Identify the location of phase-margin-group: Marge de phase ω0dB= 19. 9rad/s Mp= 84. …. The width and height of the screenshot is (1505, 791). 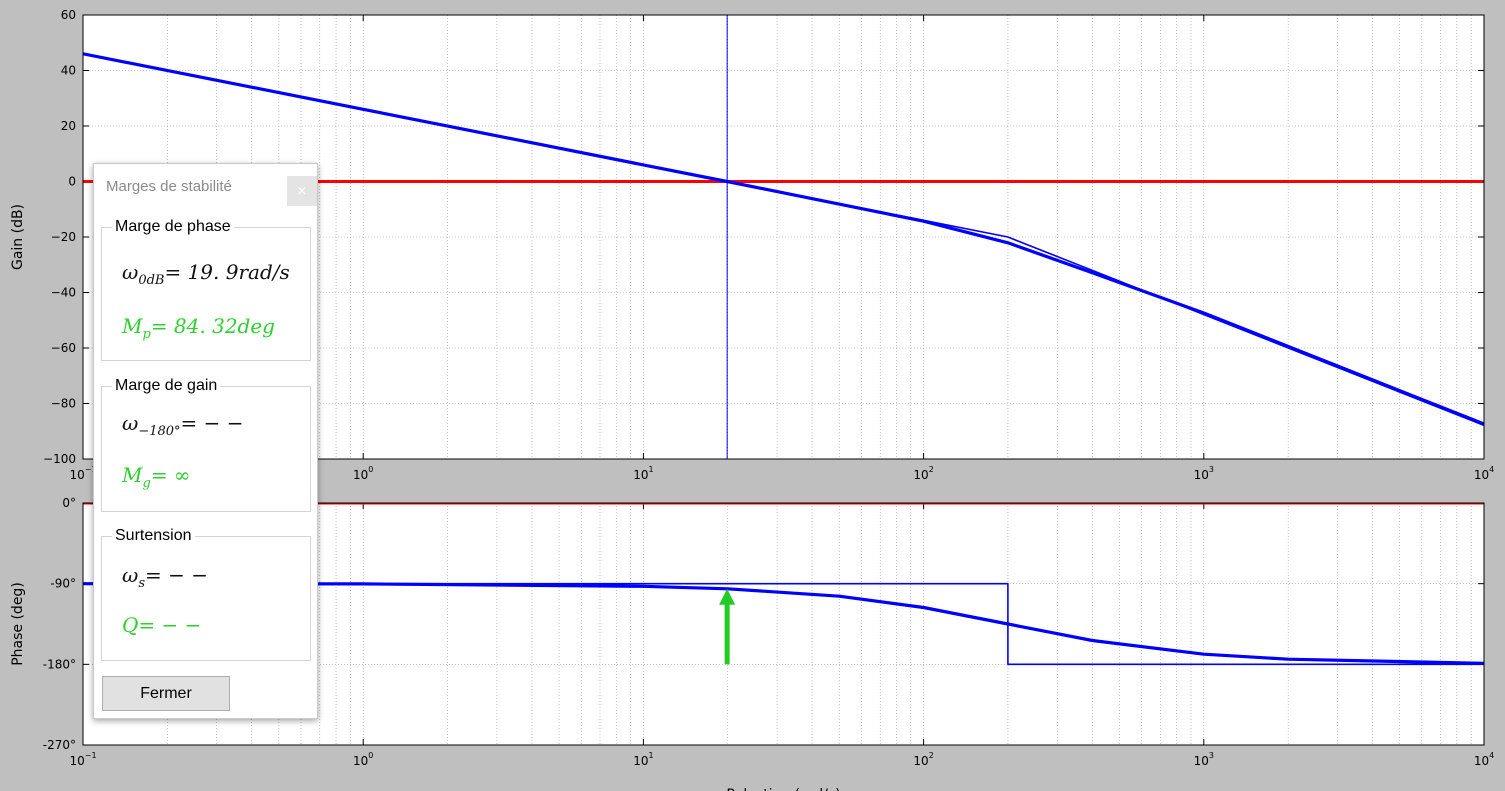
(206, 289).